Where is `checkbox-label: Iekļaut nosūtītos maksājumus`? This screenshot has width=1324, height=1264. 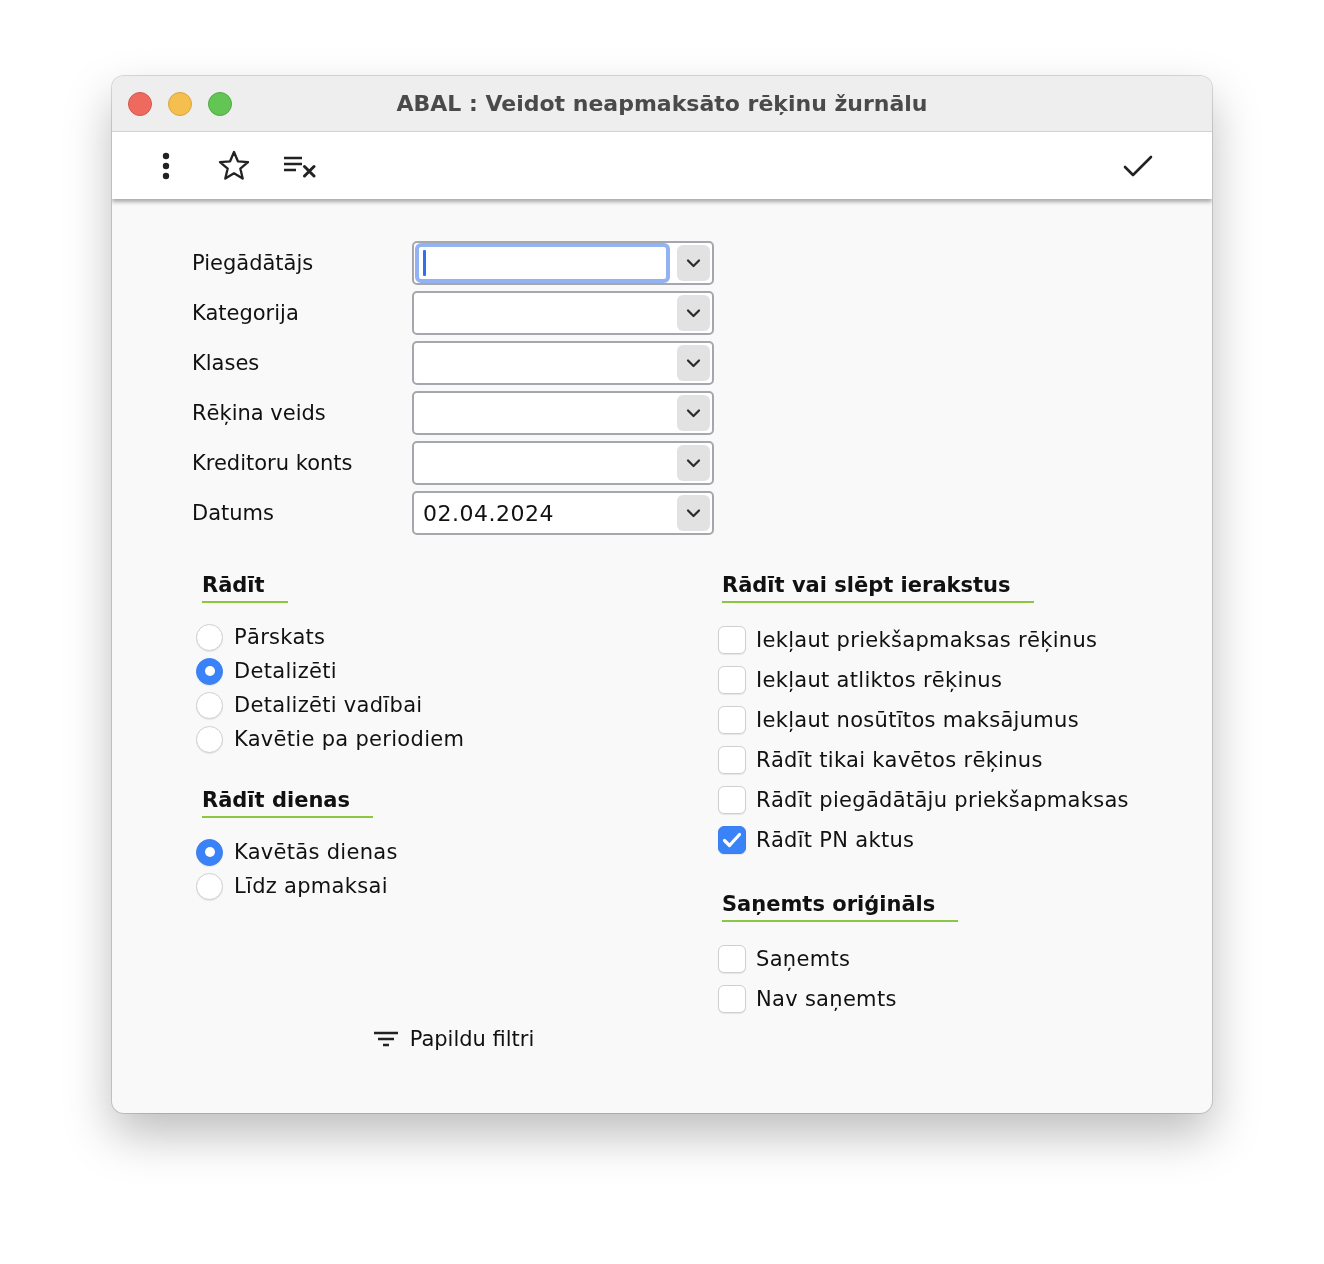
checkbox-label: Iekļaut nosūtītos maksājumus is located at coordinates (917, 720).